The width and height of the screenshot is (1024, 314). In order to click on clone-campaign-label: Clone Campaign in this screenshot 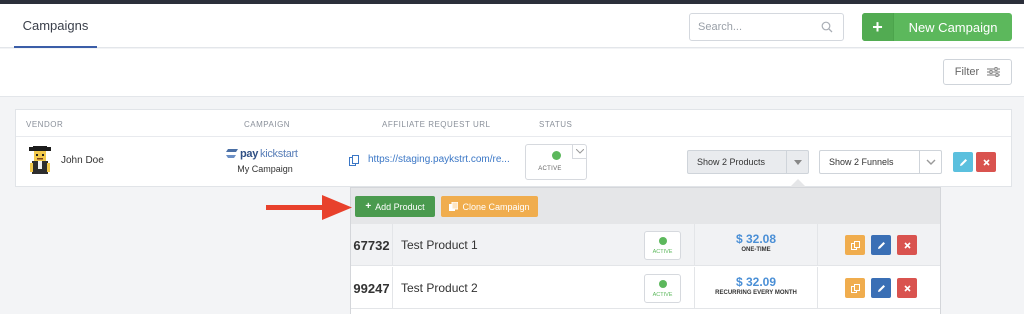, I will do `click(496, 206)`.